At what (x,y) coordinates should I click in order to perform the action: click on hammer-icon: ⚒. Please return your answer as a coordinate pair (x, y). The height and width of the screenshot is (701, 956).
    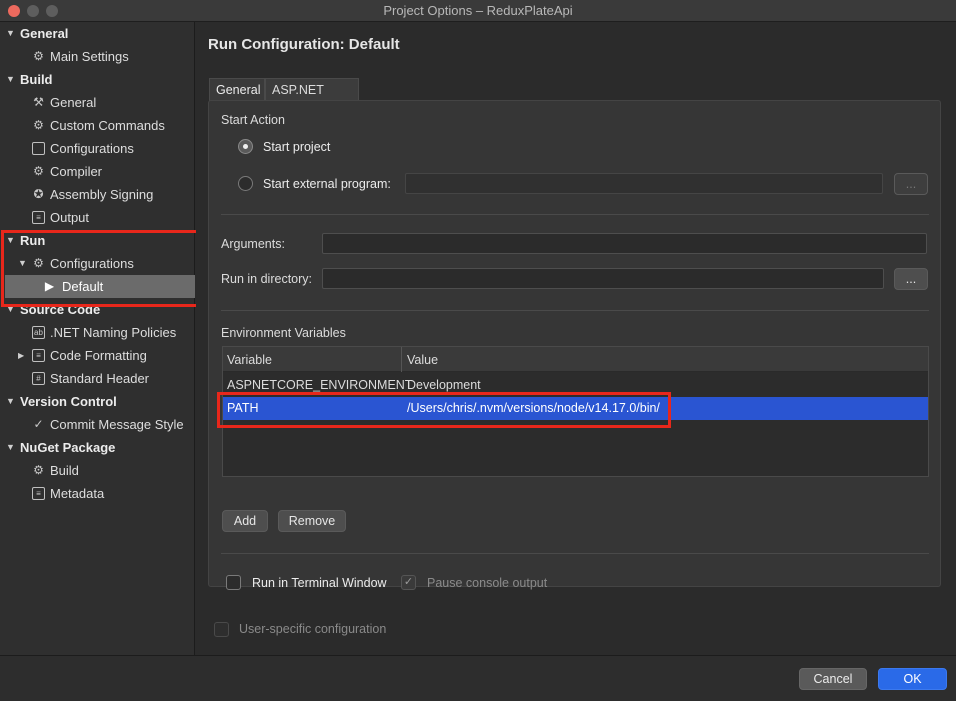
    Looking at the image, I should click on (38, 102).